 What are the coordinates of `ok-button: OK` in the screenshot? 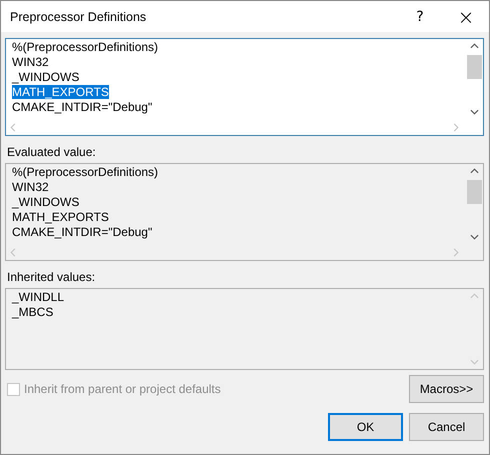 It's located at (365, 427).